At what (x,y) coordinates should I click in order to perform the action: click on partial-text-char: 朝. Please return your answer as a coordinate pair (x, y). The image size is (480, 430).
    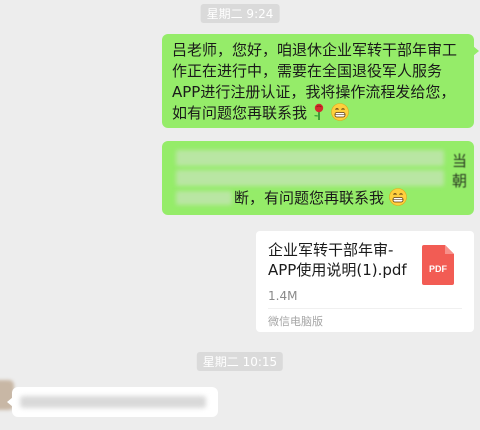
    Looking at the image, I should click on (460, 181).